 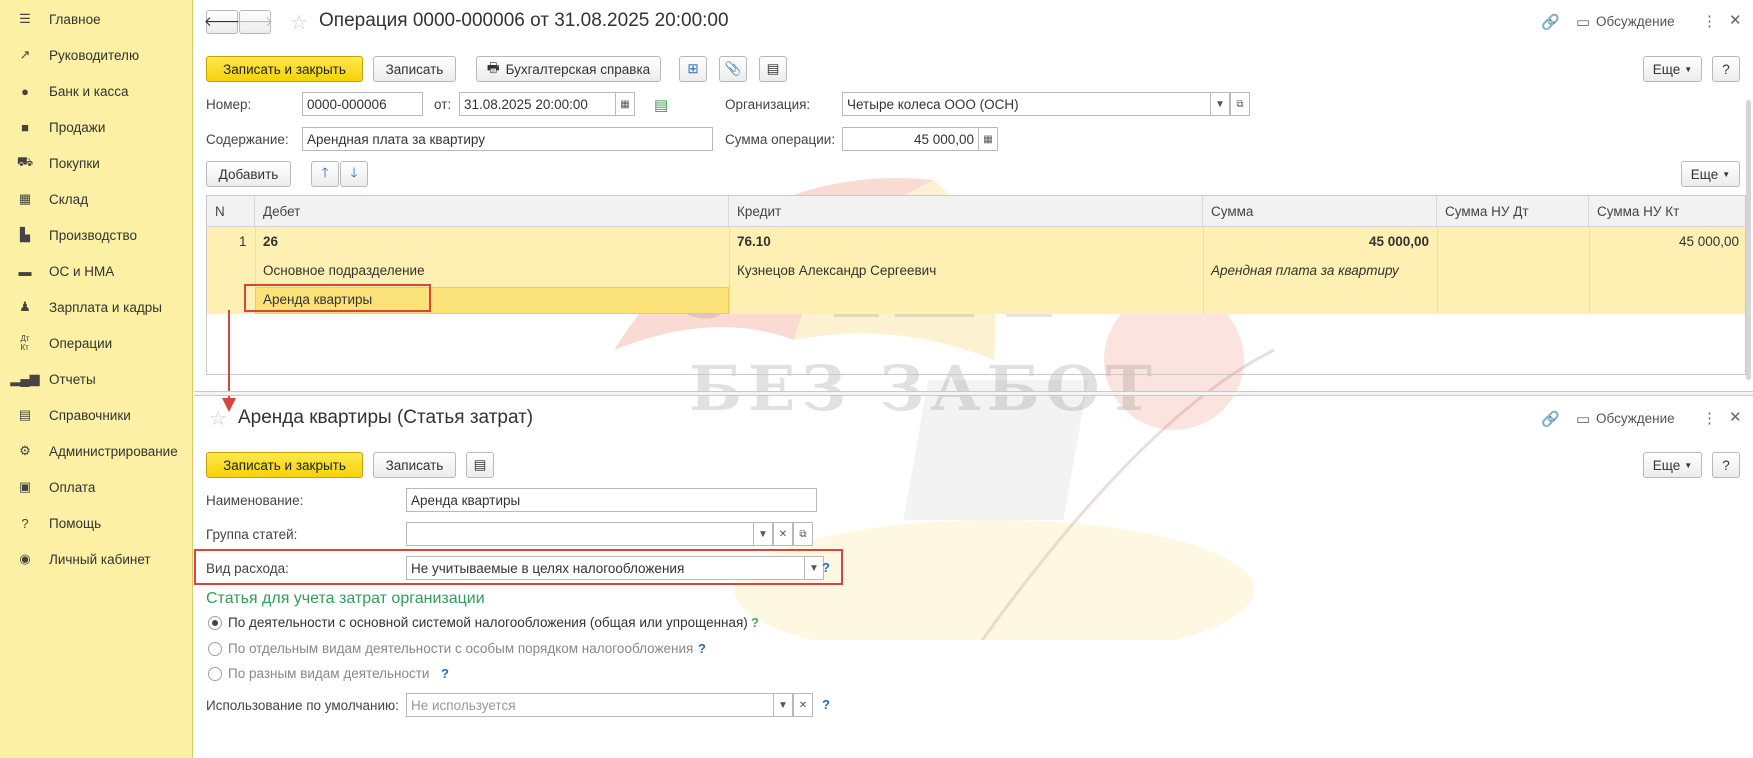 I want to click on organization-dropdown-button: ▼, so click(x=1220, y=104).